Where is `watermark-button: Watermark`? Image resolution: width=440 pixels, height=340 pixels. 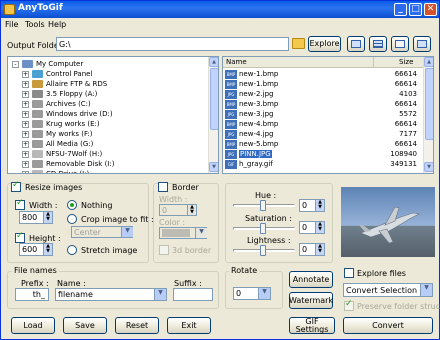 watermark-button: Watermark is located at coordinates (311, 300).